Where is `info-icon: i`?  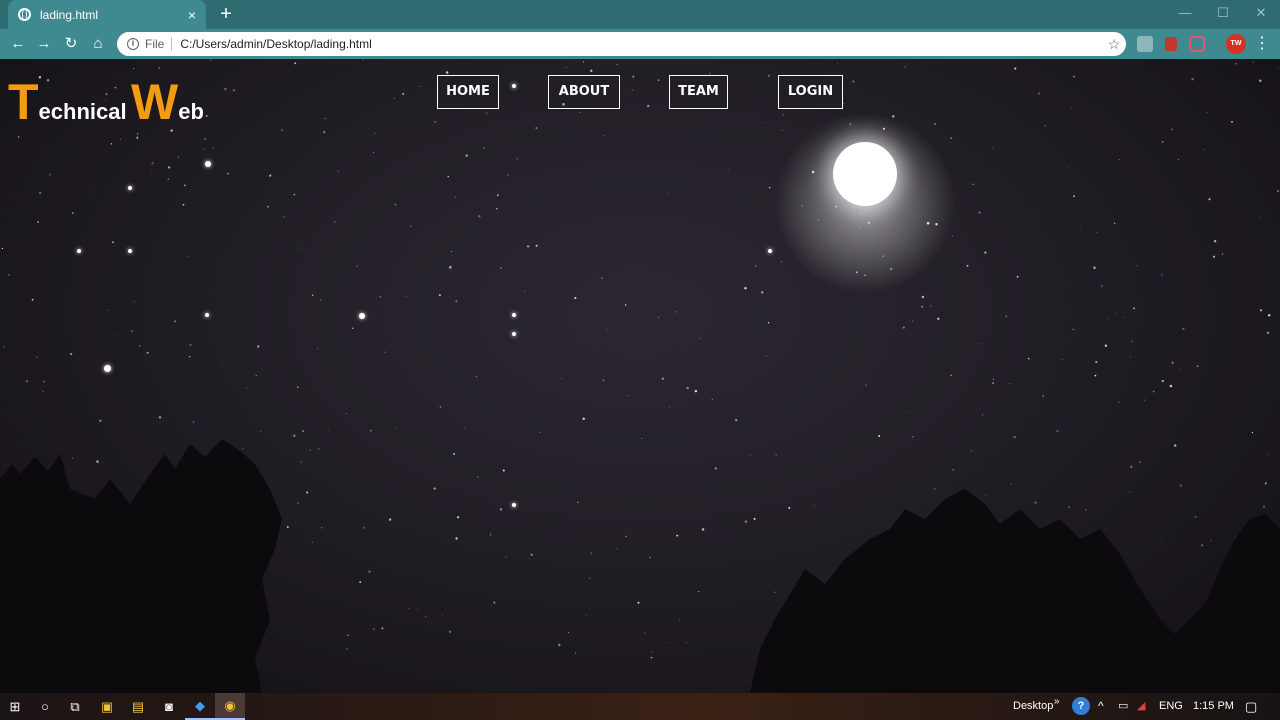
info-icon: i is located at coordinates (133, 44).